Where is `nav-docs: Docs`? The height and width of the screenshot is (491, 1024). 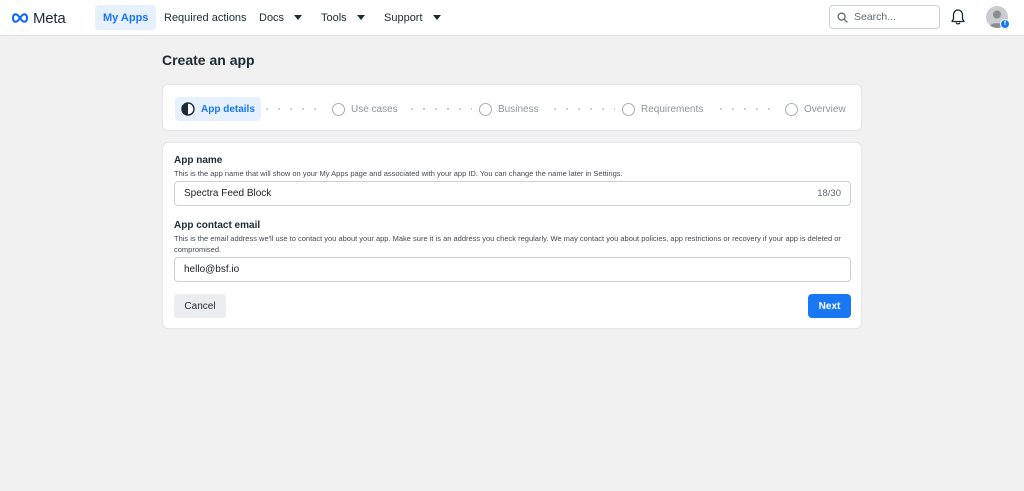 nav-docs: Docs is located at coordinates (280, 17).